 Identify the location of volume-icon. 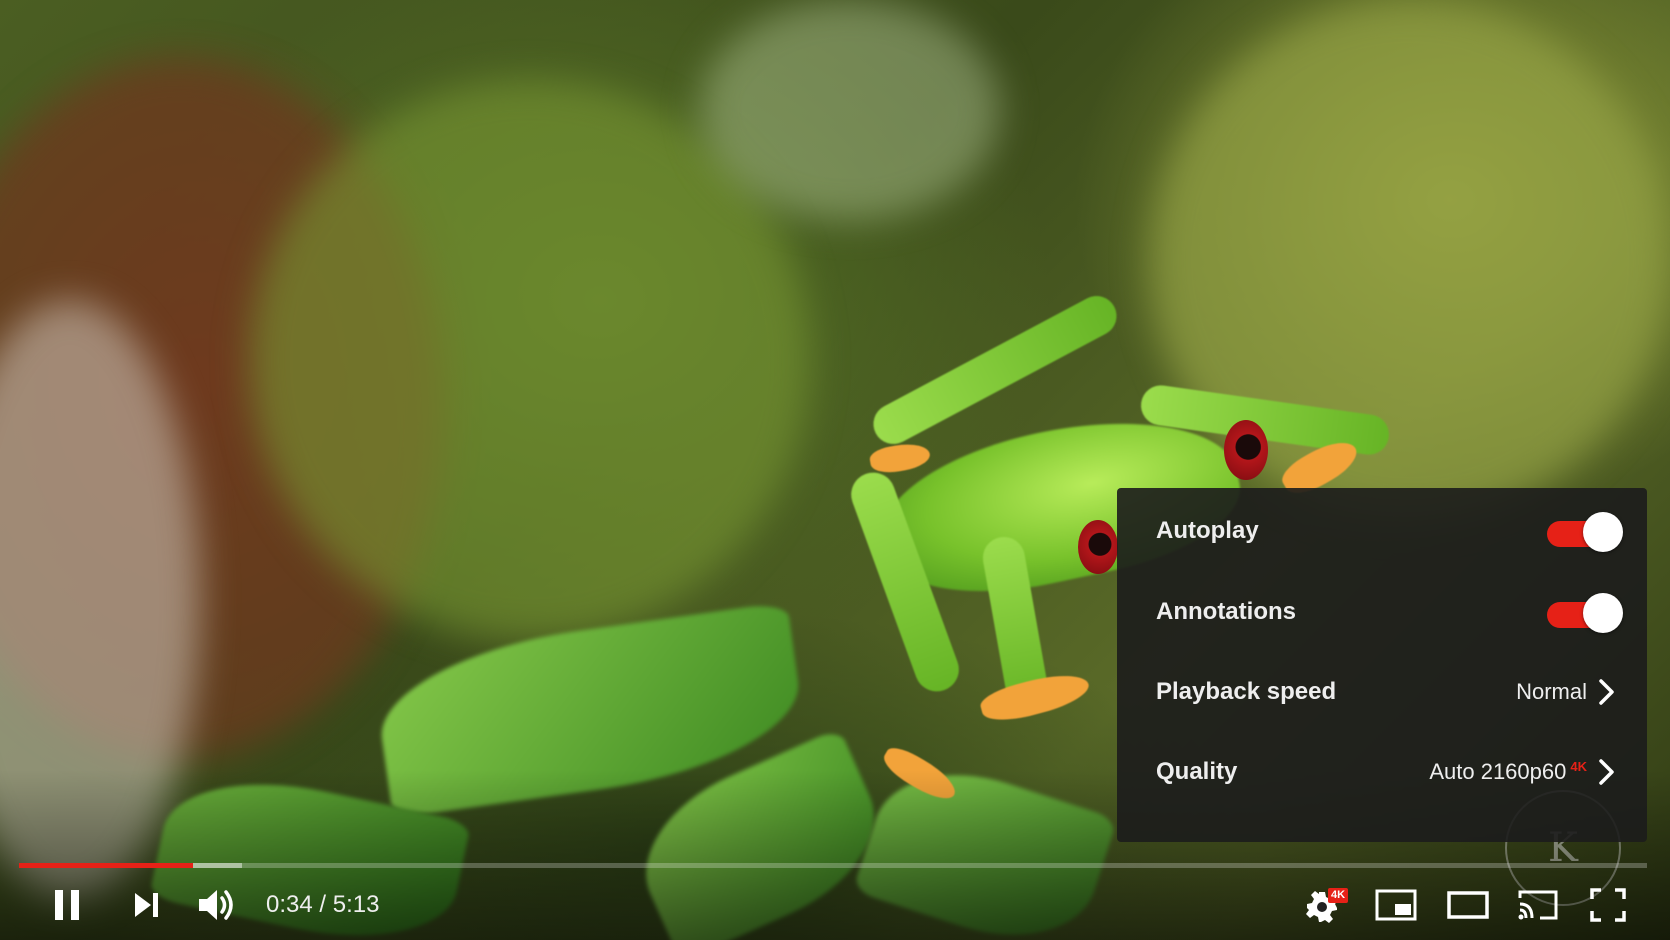
(216, 905).